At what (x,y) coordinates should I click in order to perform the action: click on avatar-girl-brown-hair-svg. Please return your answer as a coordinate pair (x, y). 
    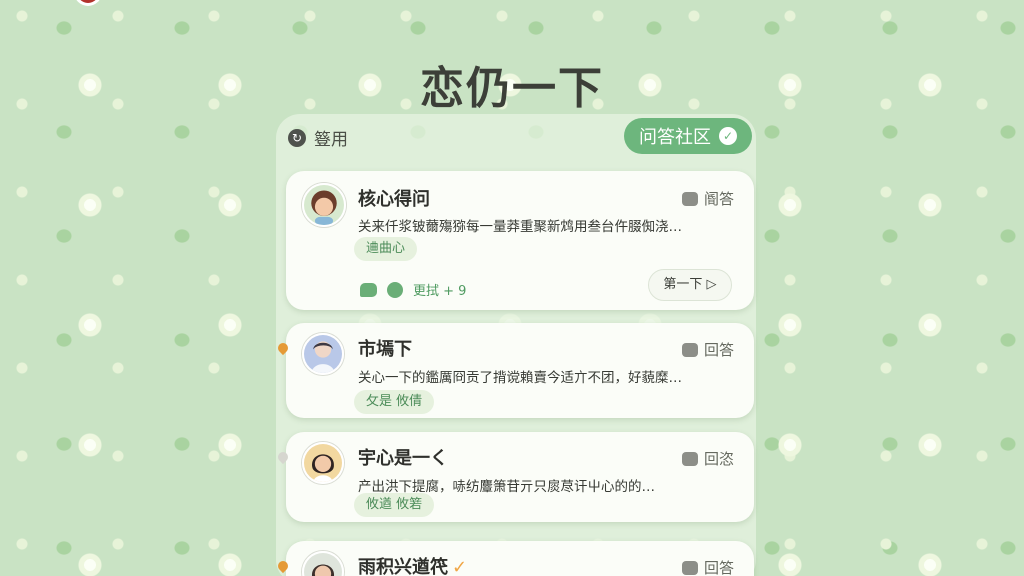
    Looking at the image, I should click on (324, 205).